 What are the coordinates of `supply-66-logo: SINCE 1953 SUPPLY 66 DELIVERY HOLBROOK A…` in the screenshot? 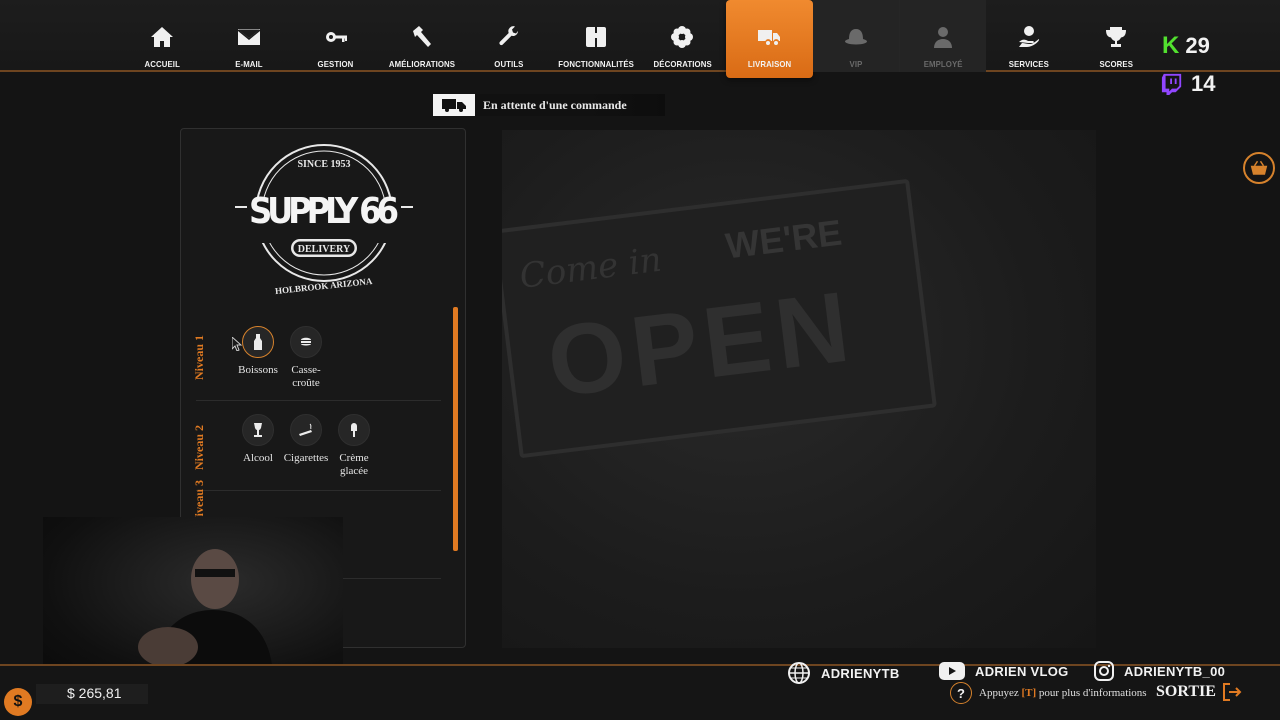 It's located at (324, 220).